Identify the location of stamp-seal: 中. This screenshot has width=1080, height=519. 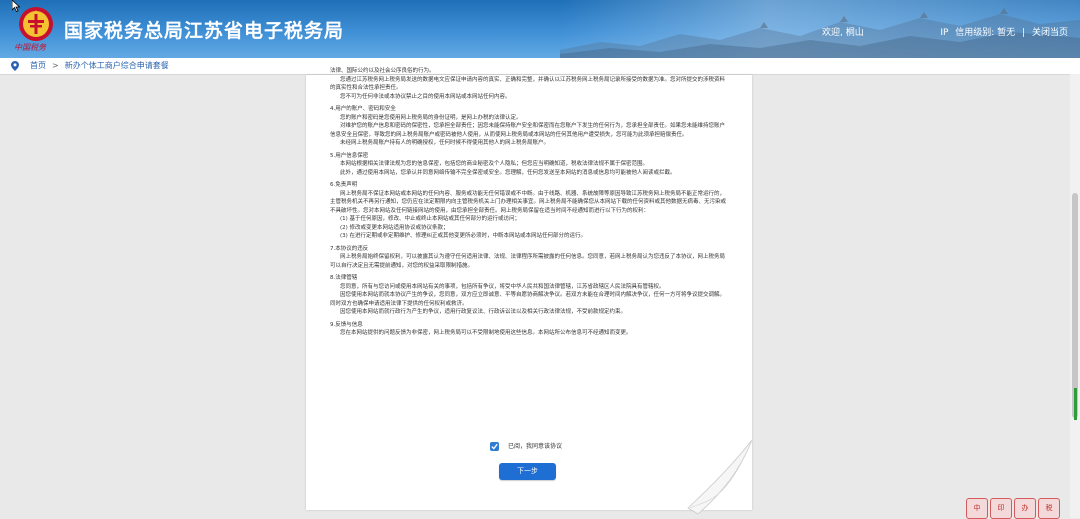
(977, 508).